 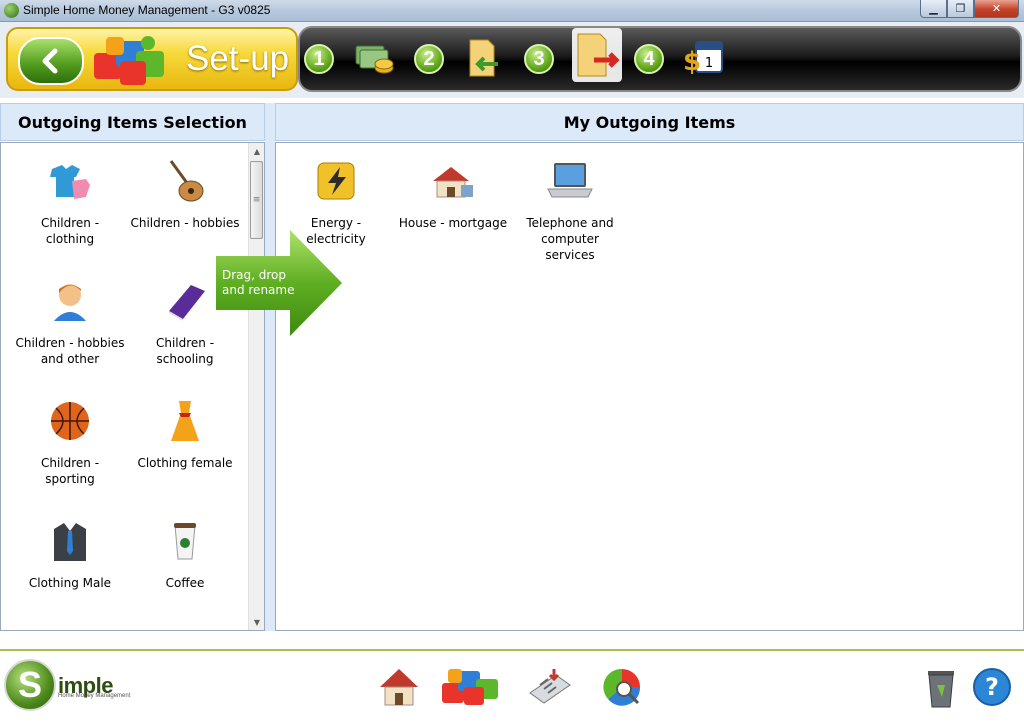 What do you see at coordinates (399, 687) in the screenshot?
I see `home-icon` at bounding box center [399, 687].